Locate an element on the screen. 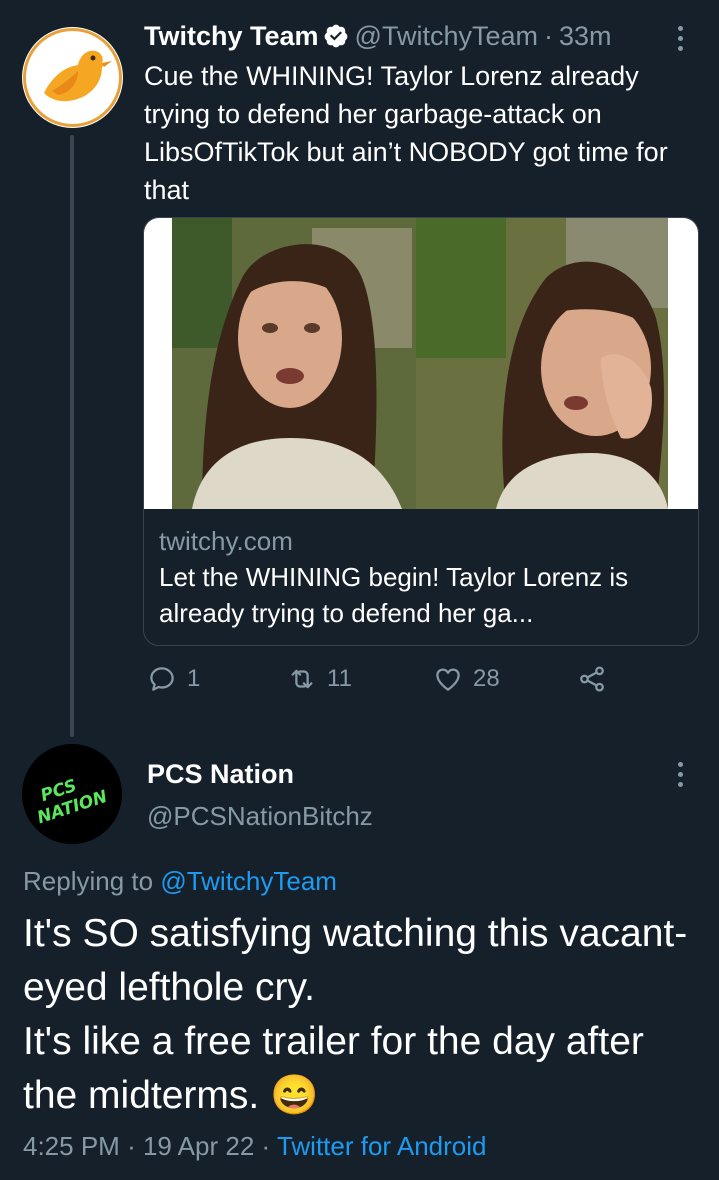 The width and height of the screenshot is (719, 1180). replying-mention: @TwitchyTeam is located at coordinates (248, 881).